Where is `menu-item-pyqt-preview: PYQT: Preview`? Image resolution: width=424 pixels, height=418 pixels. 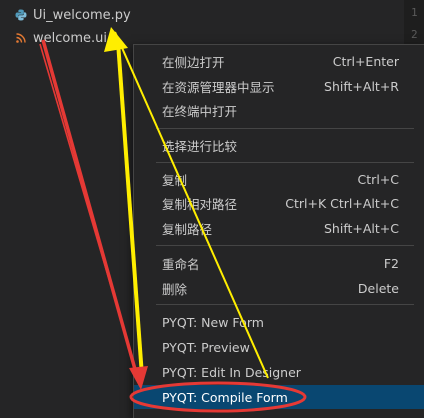 menu-item-pyqt-preview: PYQT: Preview is located at coordinates (279, 347).